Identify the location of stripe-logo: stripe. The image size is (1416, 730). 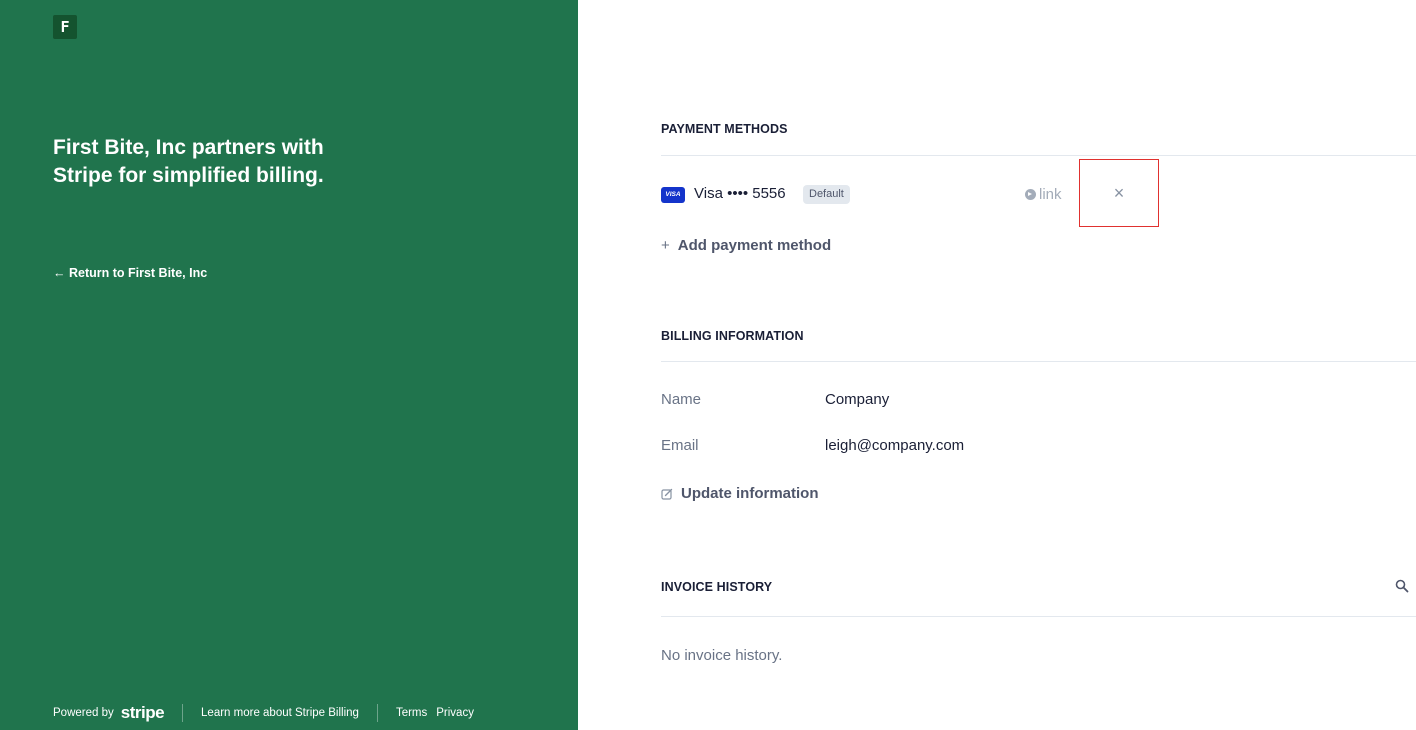
(142, 712).